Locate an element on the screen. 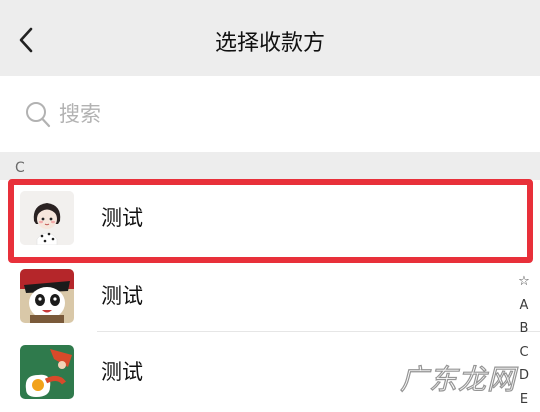  search-icon is located at coordinates (38, 115).